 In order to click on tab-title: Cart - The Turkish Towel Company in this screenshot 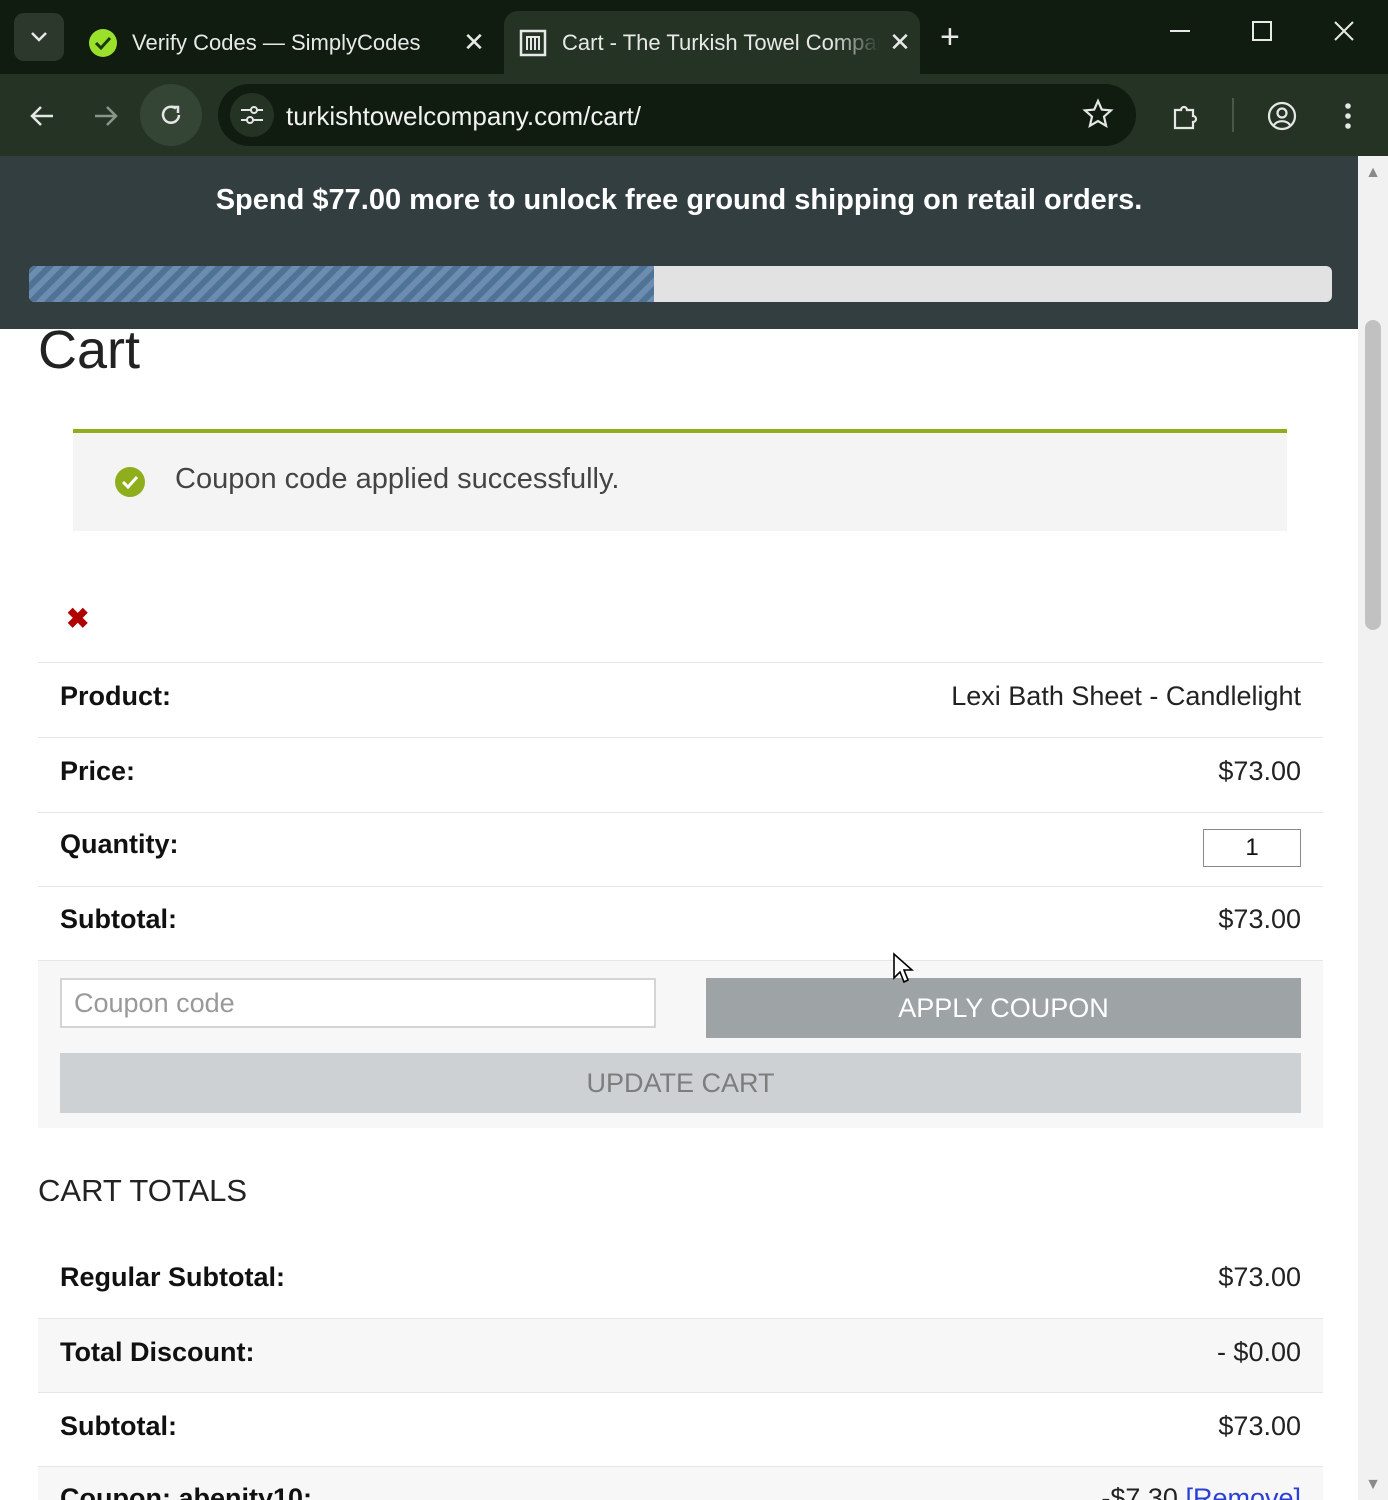, I will do `click(721, 42)`.